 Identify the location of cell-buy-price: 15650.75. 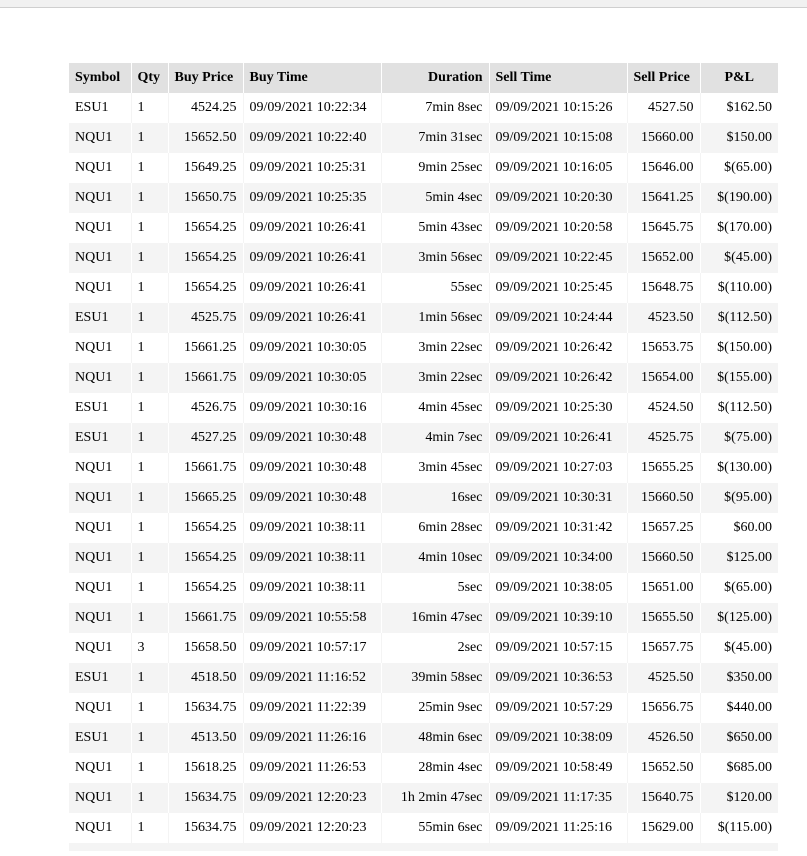
(206, 198).